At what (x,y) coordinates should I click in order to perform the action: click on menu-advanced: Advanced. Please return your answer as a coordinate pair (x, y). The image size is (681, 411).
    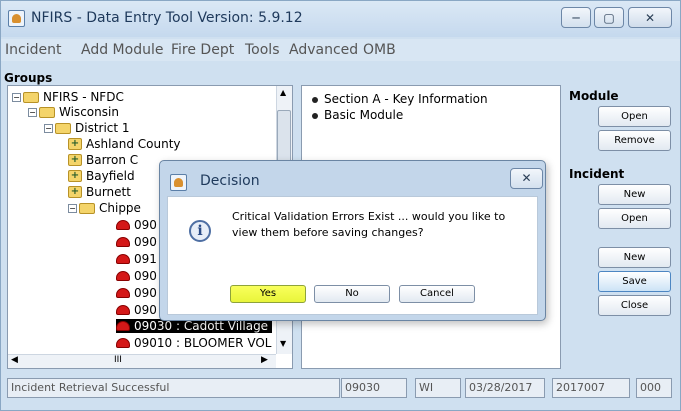
    Looking at the image, I should click on (323, 50).